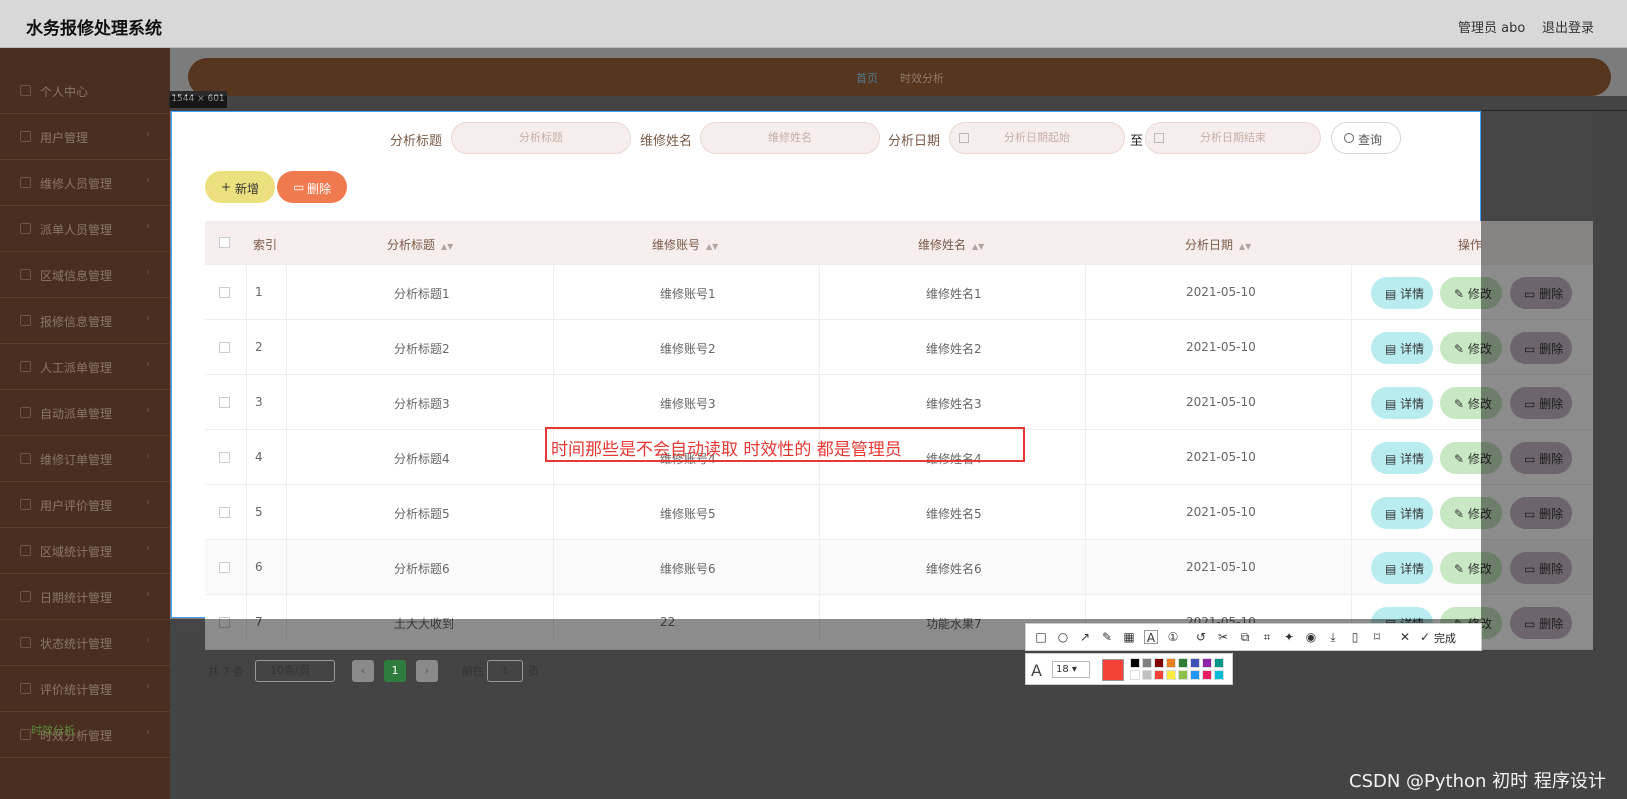  I want to click on pin-icon: ✦, so click(1289, 637).